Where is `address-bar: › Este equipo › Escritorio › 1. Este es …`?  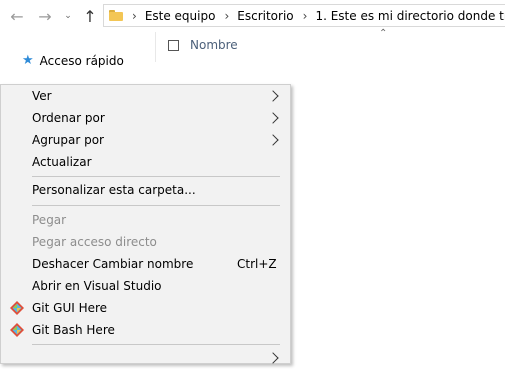 address-bar: › Este equipo › Escritorio › 1. Este es … is located at coordinates (304, 15).